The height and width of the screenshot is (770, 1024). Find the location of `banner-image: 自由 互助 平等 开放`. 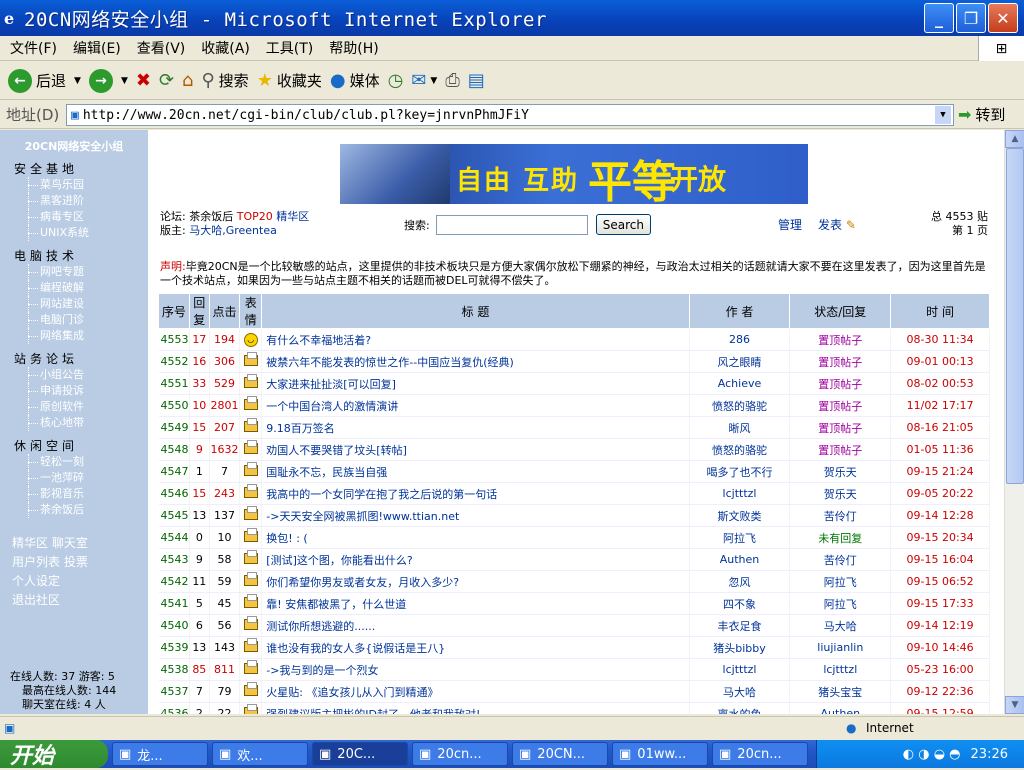

banner-image: 自由 互助 平等 开放 is located at coordinates (574, 174).